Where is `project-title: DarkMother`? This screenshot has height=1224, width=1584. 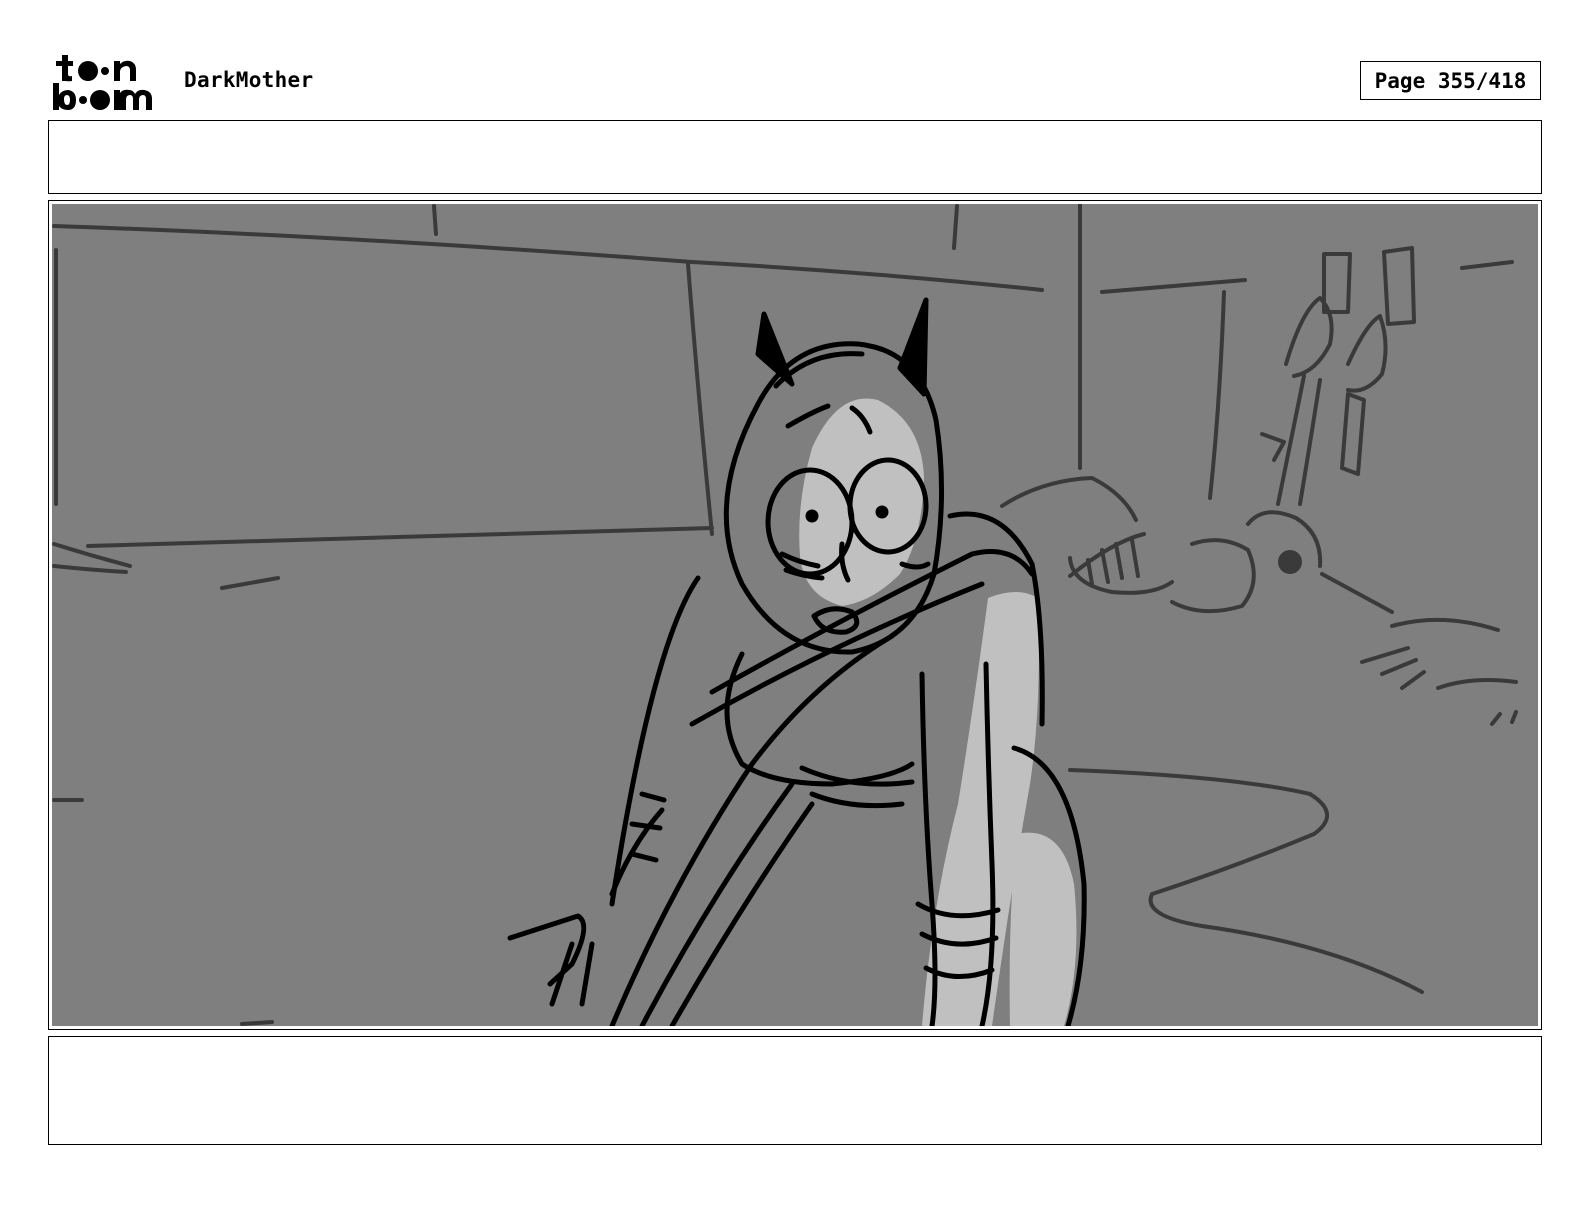
project-title: DarkMother is located at coordinates (249, 80).